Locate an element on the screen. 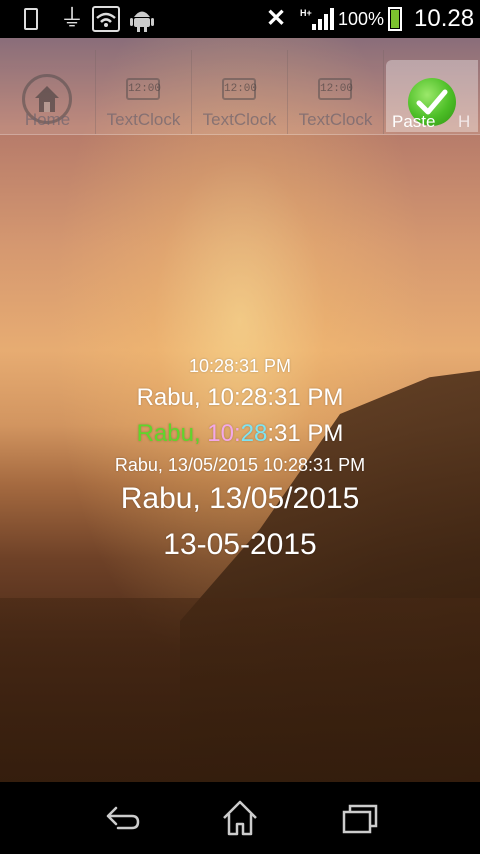 Image resolution: width=480 pixels, height=854 pixels. usb-icon: ⏚ is located at coordinates (72, 18).